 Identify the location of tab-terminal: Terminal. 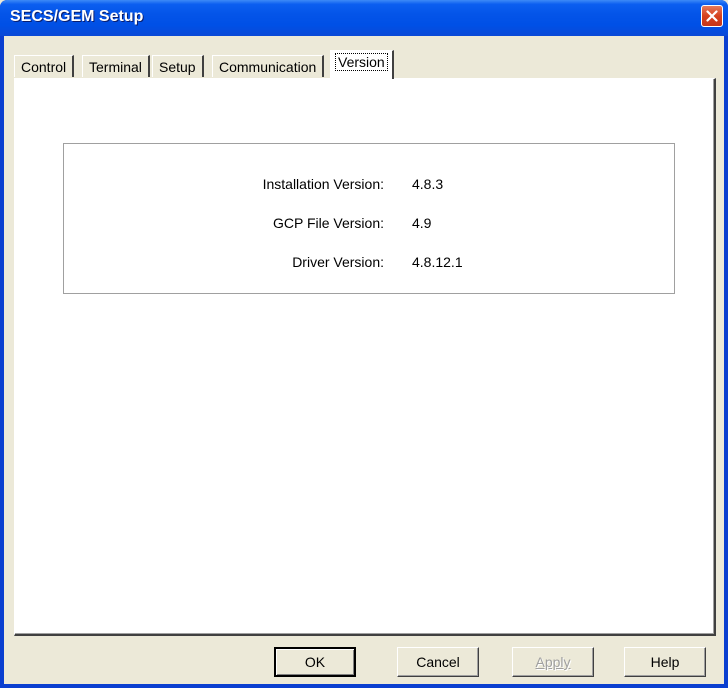
(116, 66).